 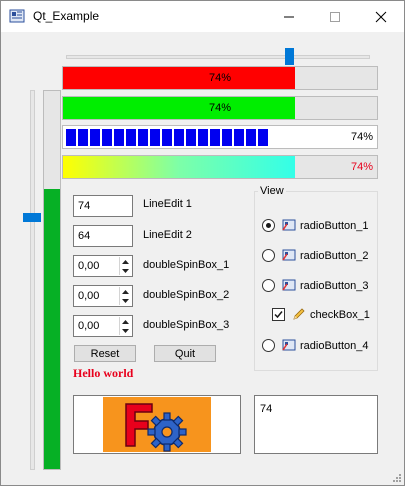 I want to click on app-icon, so click(x=17, y=16).